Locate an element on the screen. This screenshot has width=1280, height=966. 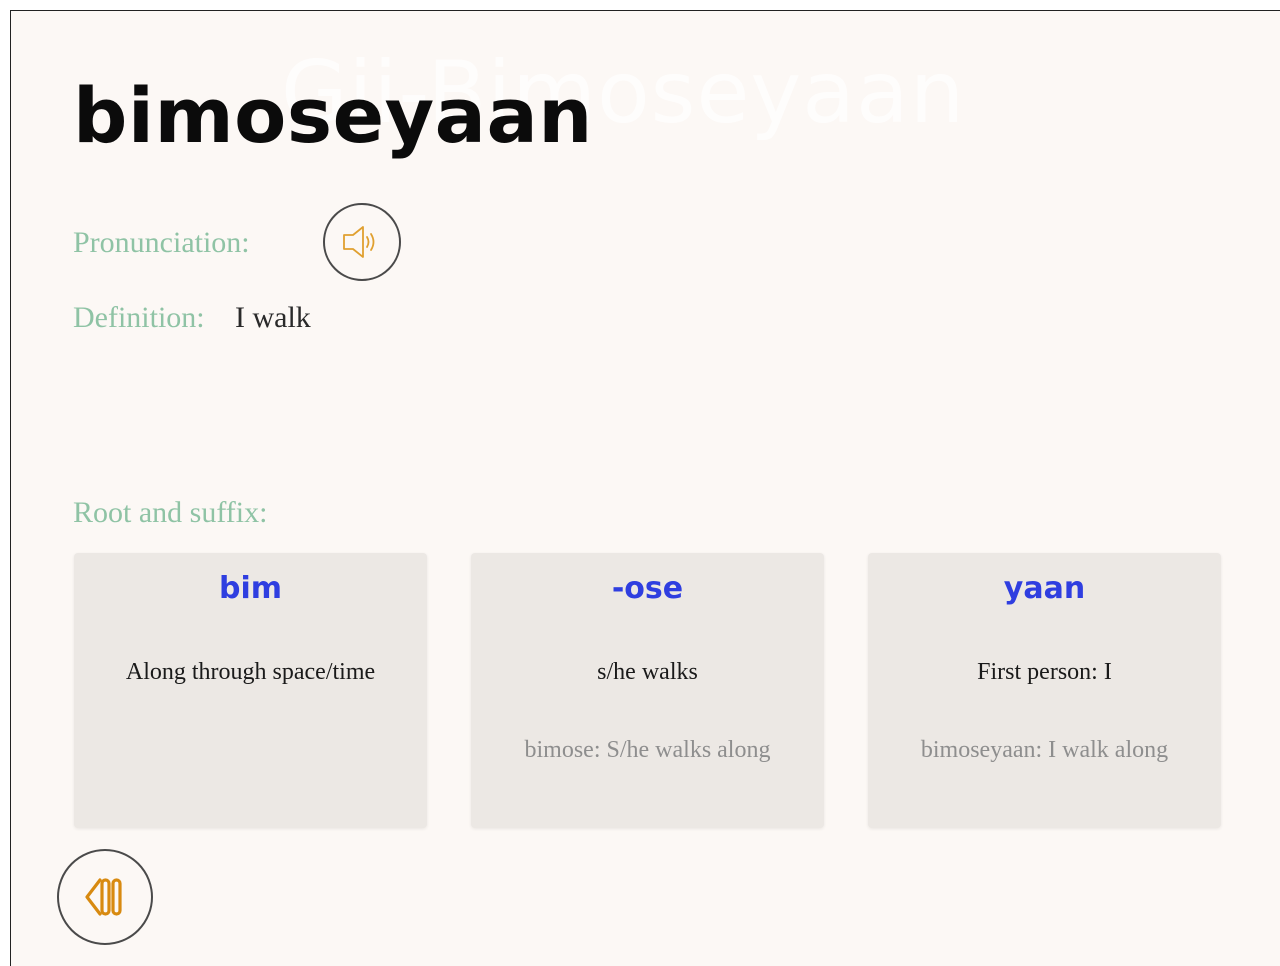
page-title: bimoseyaan is located at coordinates (333, 115).